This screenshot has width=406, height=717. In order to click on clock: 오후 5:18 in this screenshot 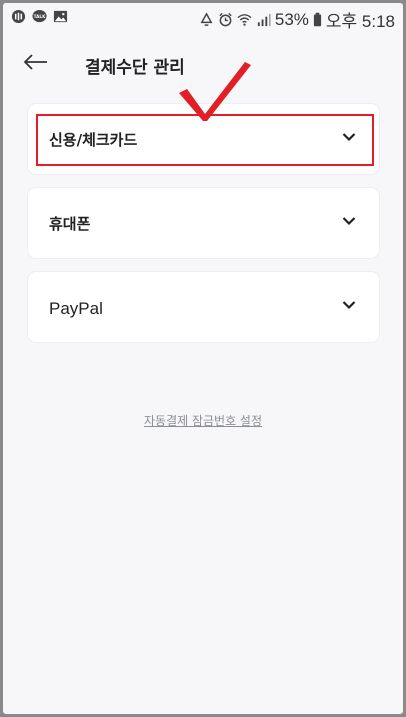, I will do `click(360, 21)`.